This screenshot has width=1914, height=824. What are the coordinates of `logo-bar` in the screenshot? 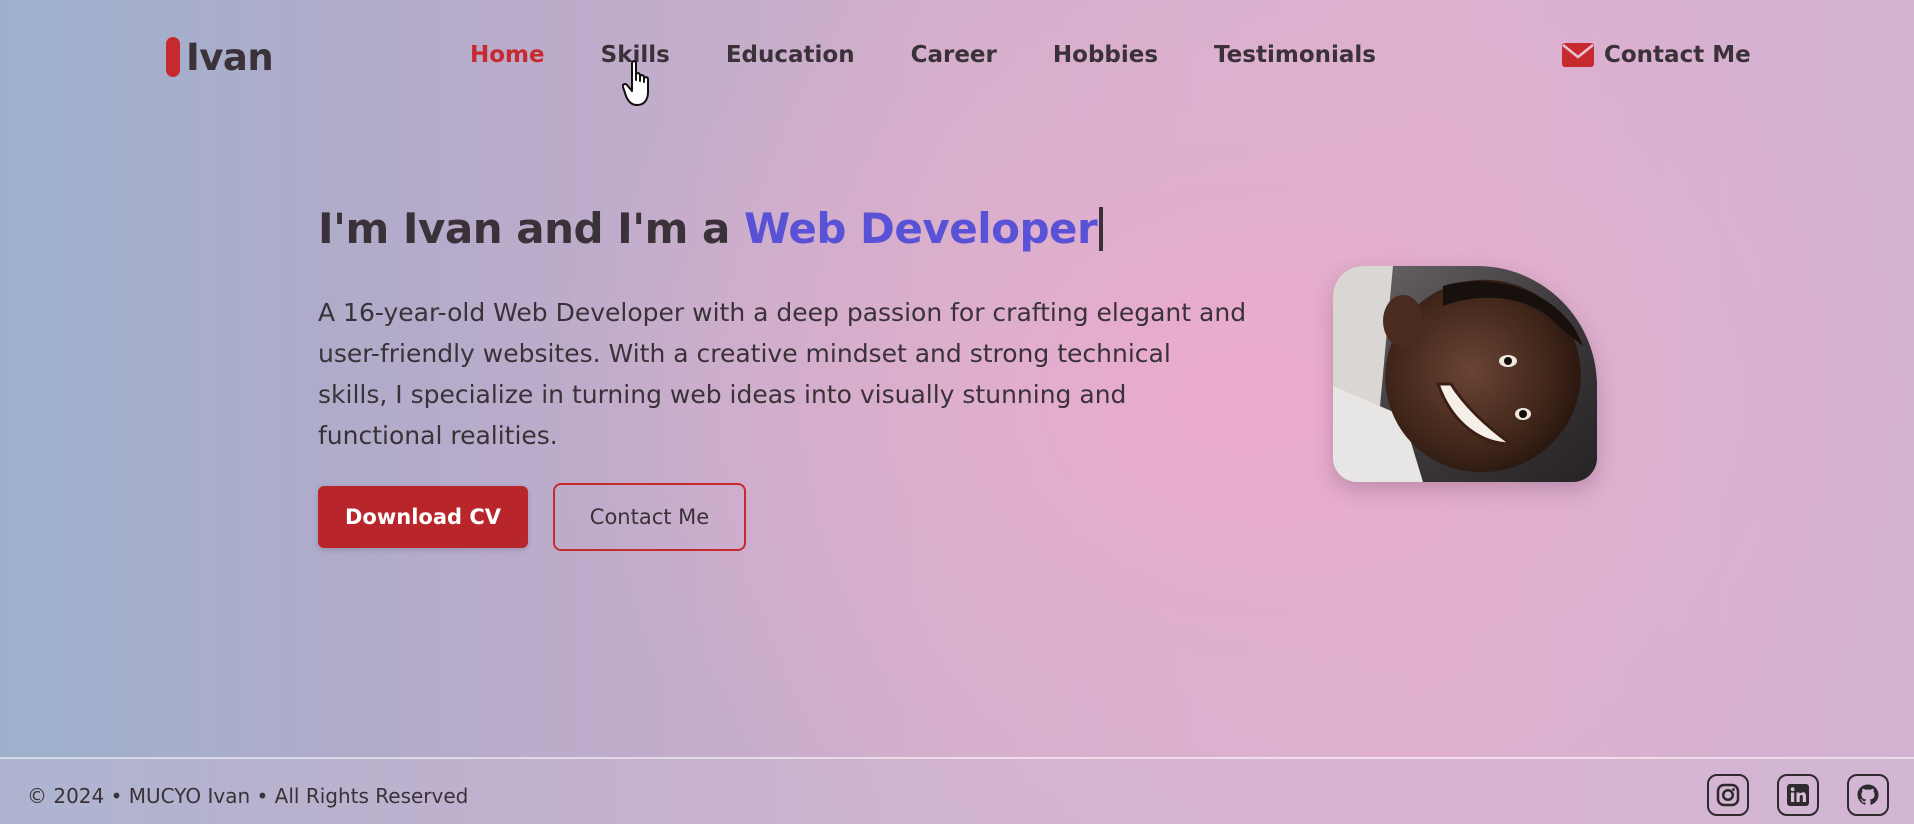 It's located at (173, 57).